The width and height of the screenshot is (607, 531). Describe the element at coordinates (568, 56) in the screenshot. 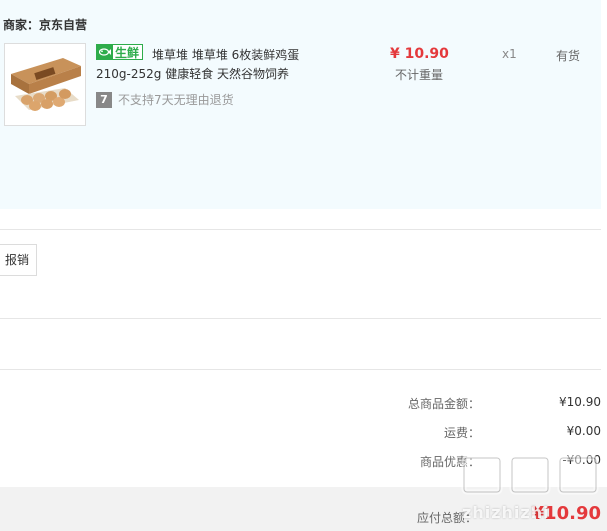

I see `stock-status: 有货` at that location.